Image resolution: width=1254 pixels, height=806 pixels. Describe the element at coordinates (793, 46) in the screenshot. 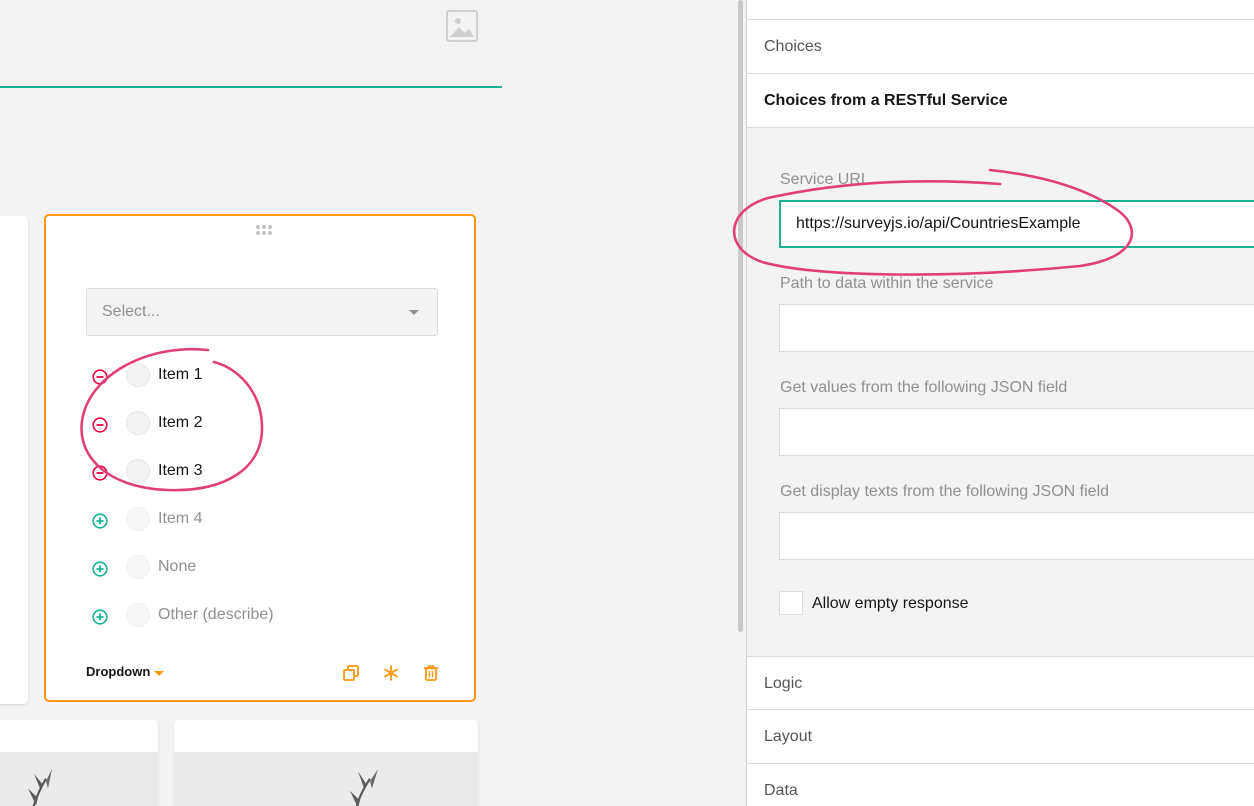

I see `section-title: Choices` at that location.